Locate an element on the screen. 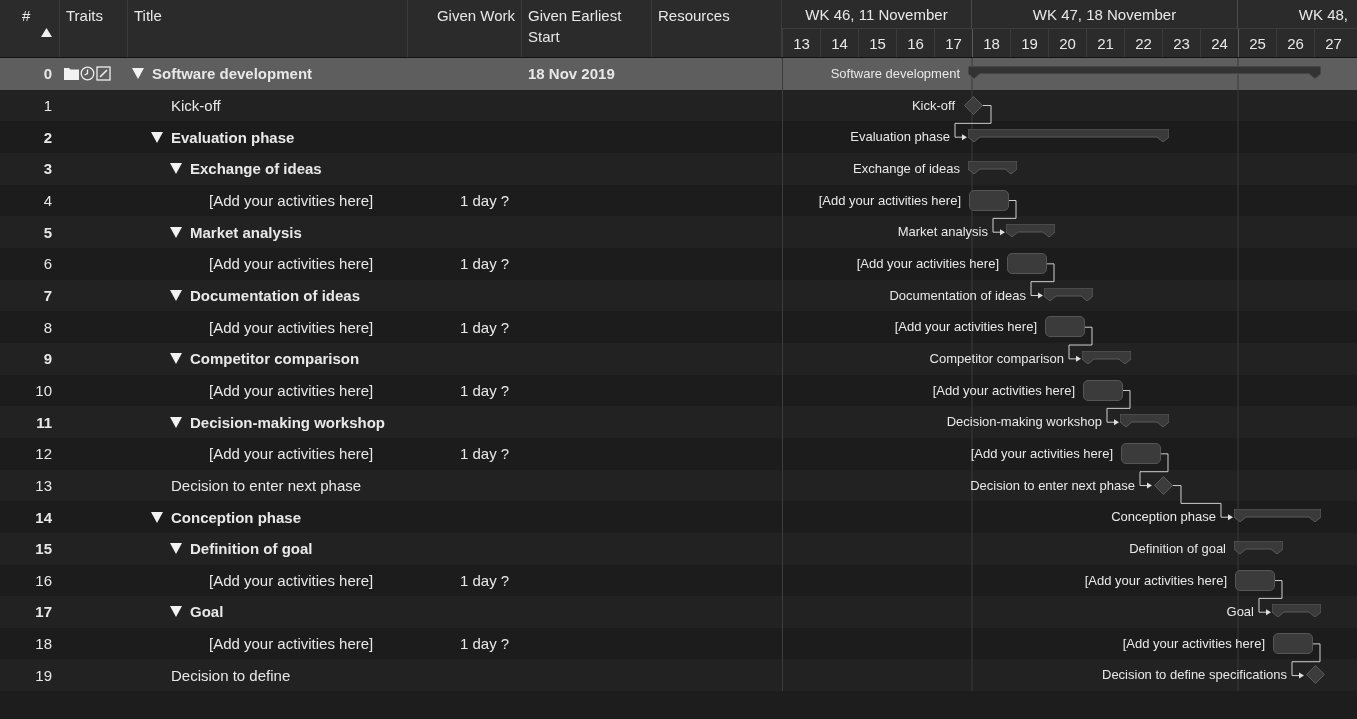  row-number: 14 is located at coordinates (43, 517).